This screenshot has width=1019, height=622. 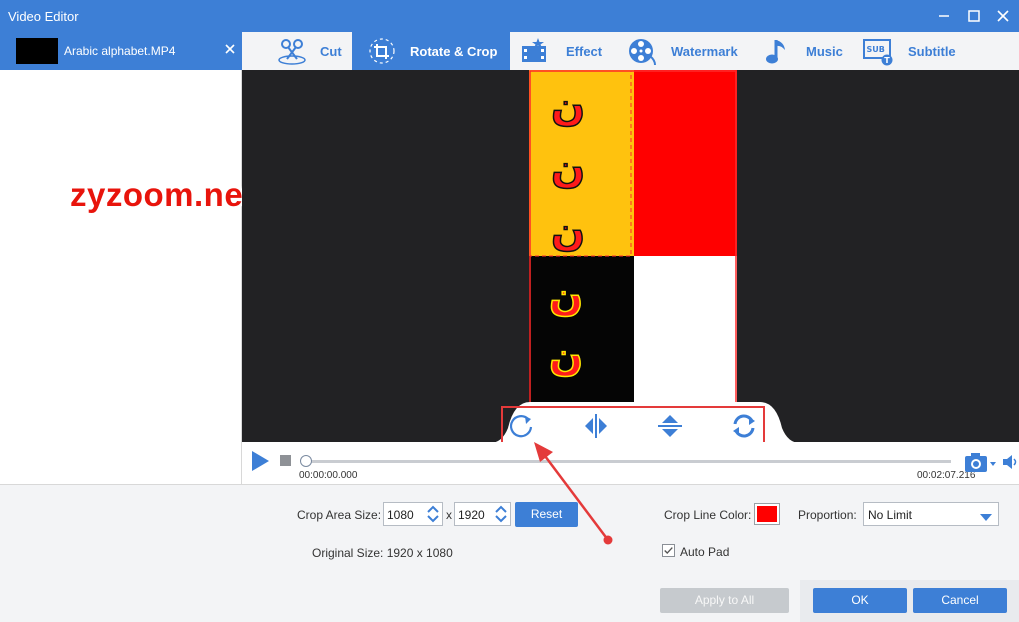 What do you see at coordinates (382, 553) in the screenshot?
I see `original-size: Original Size: 1920 x 1080` at bounding box center [382, 553].